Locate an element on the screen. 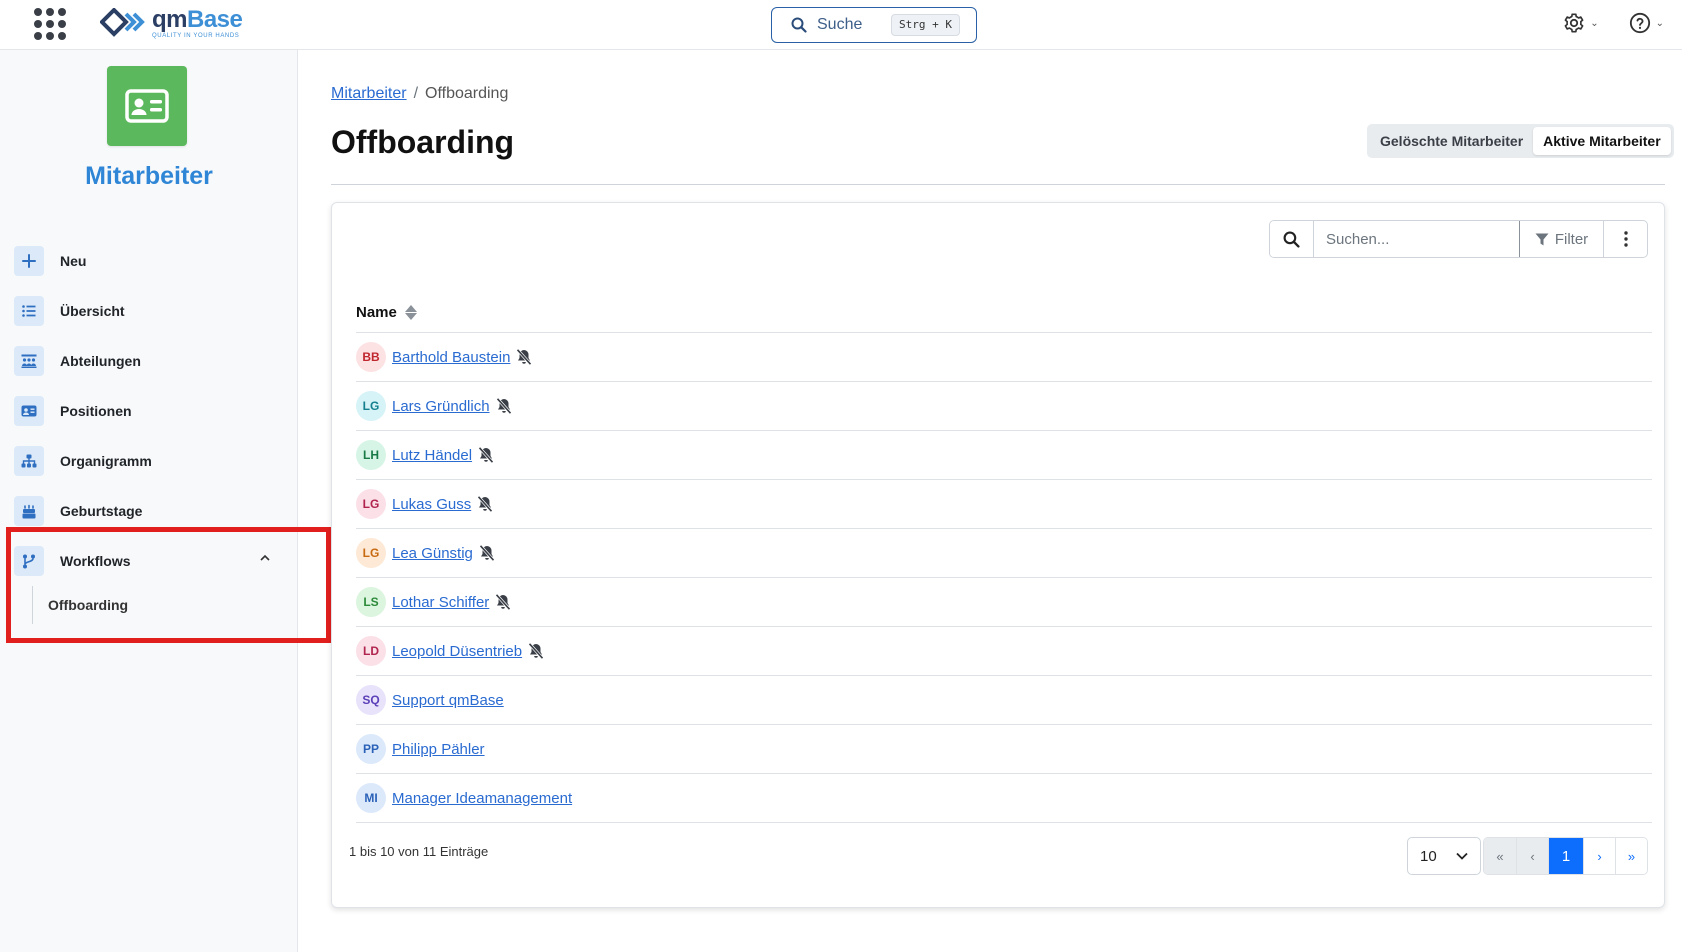 The width and height of the screenshot is (1682, 952). employee-name-link: Lutz Händel is located at coordinates (432, 455).